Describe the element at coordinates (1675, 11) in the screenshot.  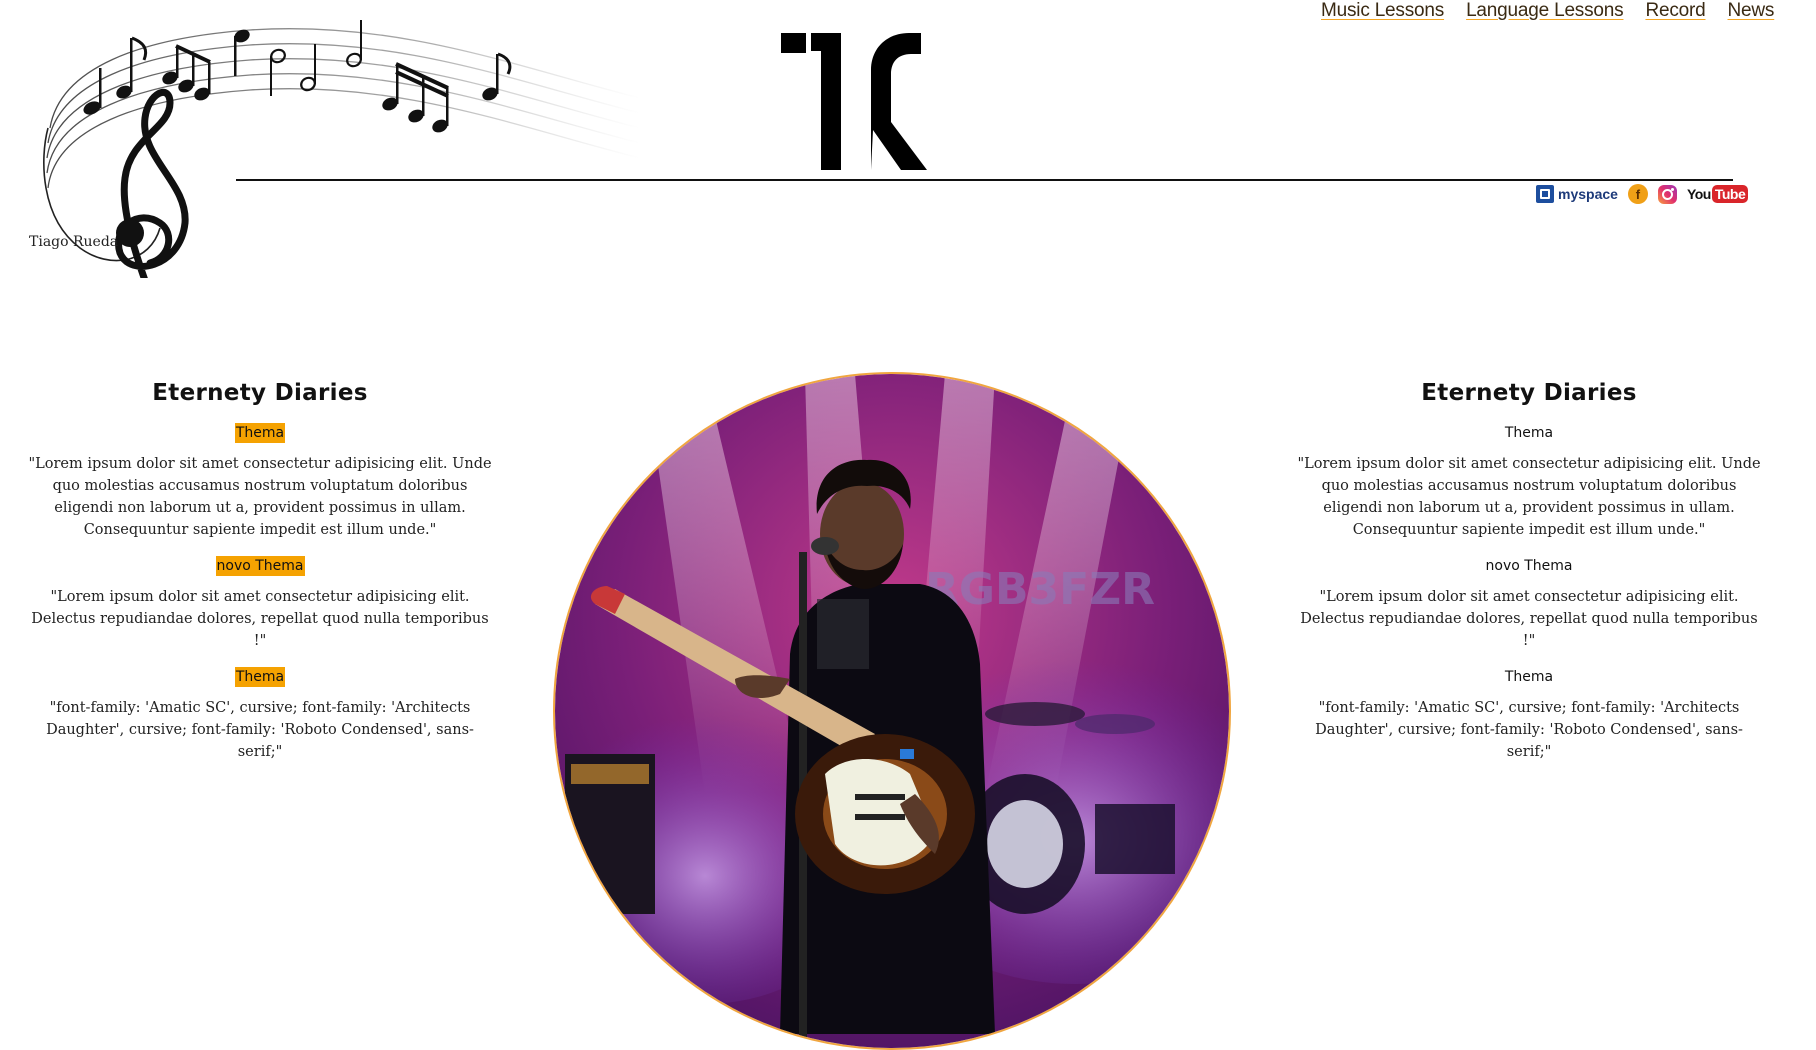
I see `nav-record: Record` at that location.